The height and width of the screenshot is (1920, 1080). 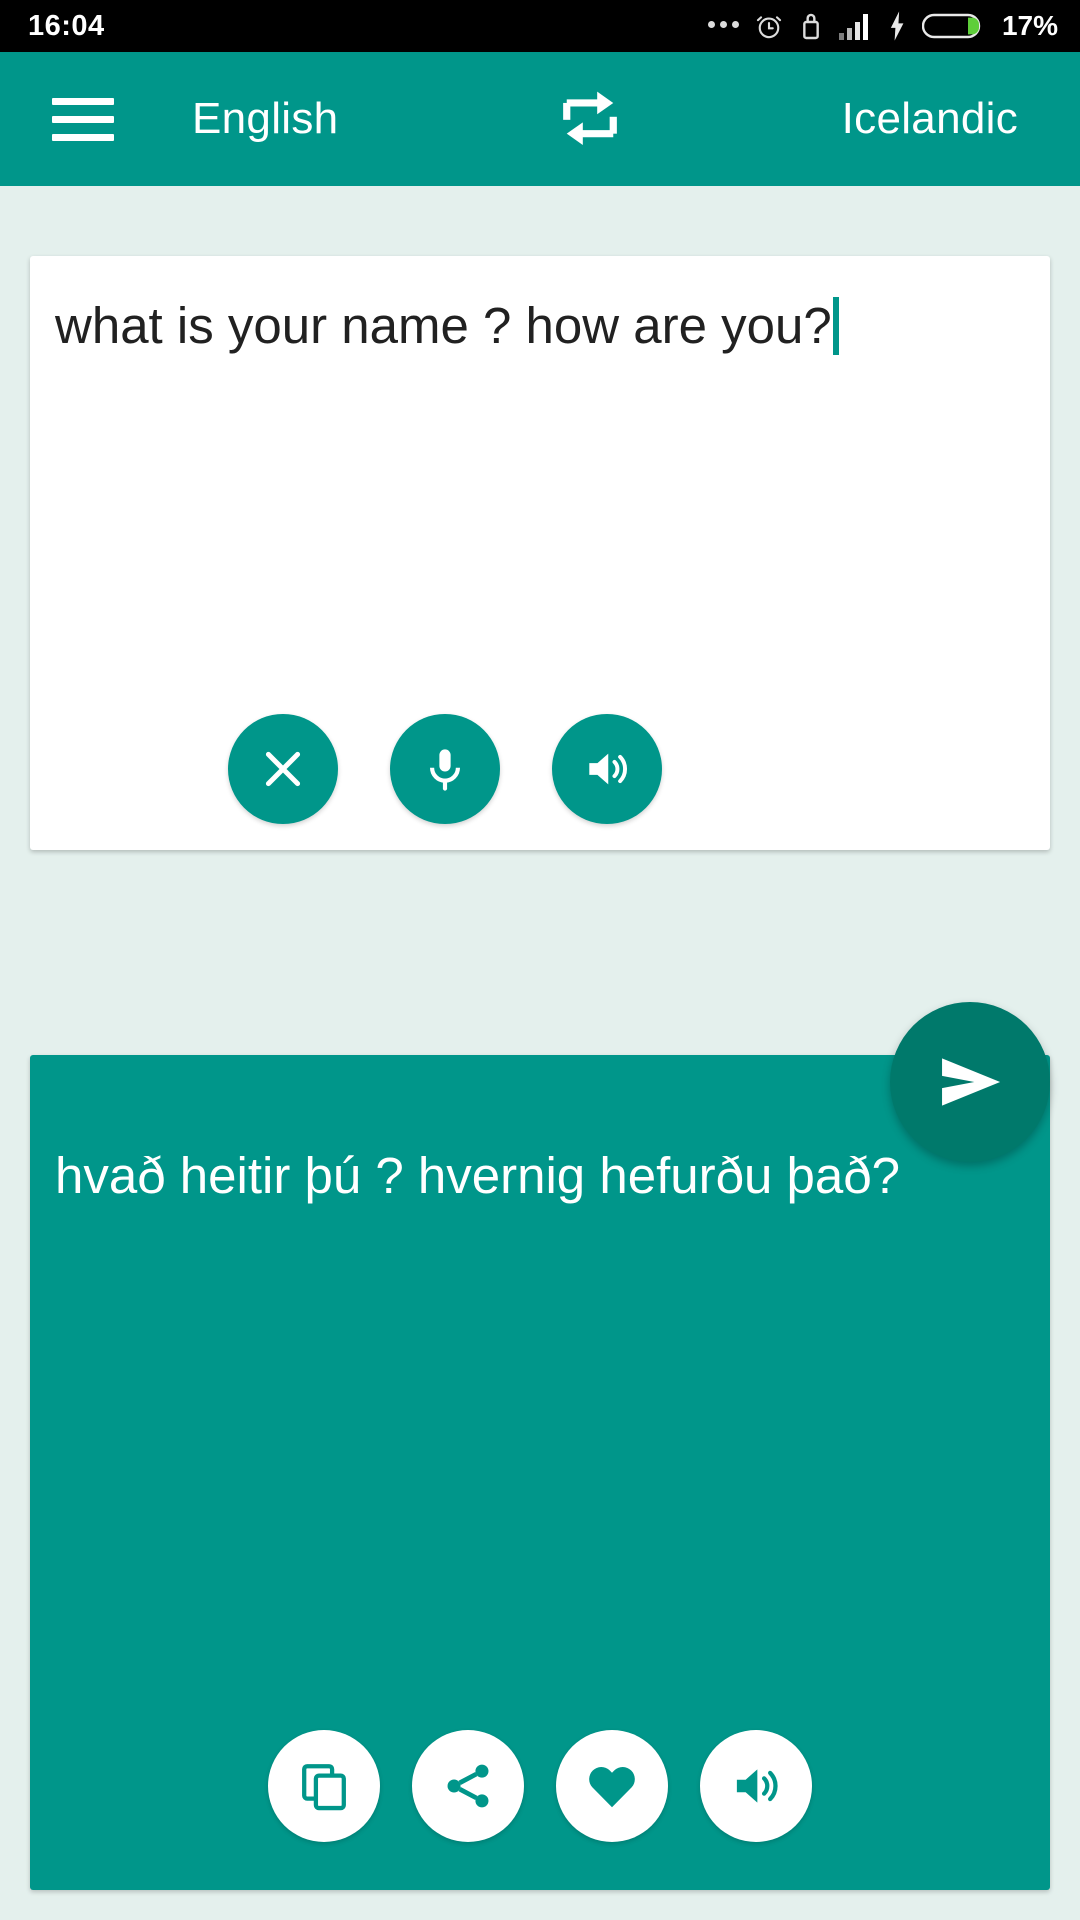 I want to click on copy-button, so click(x=324, y=1786).